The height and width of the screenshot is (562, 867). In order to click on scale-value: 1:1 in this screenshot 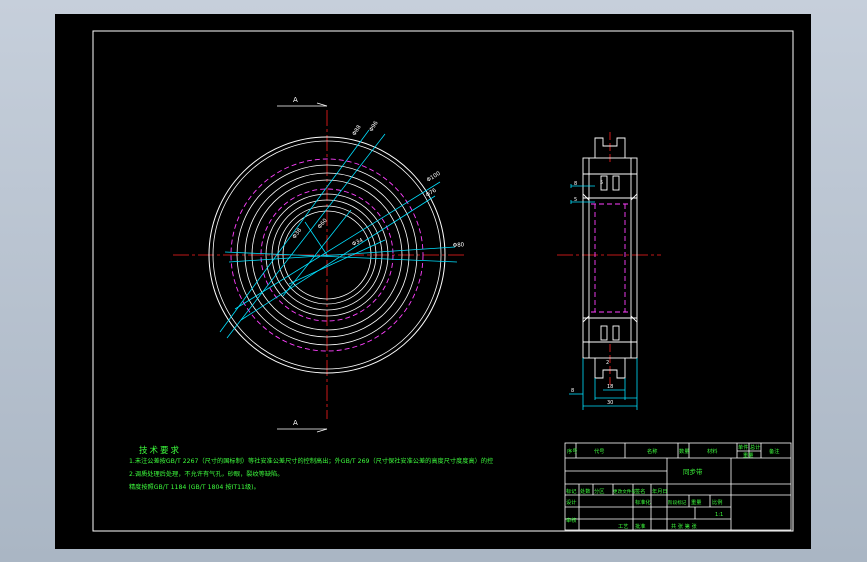, I will do `click(719, 515)`.